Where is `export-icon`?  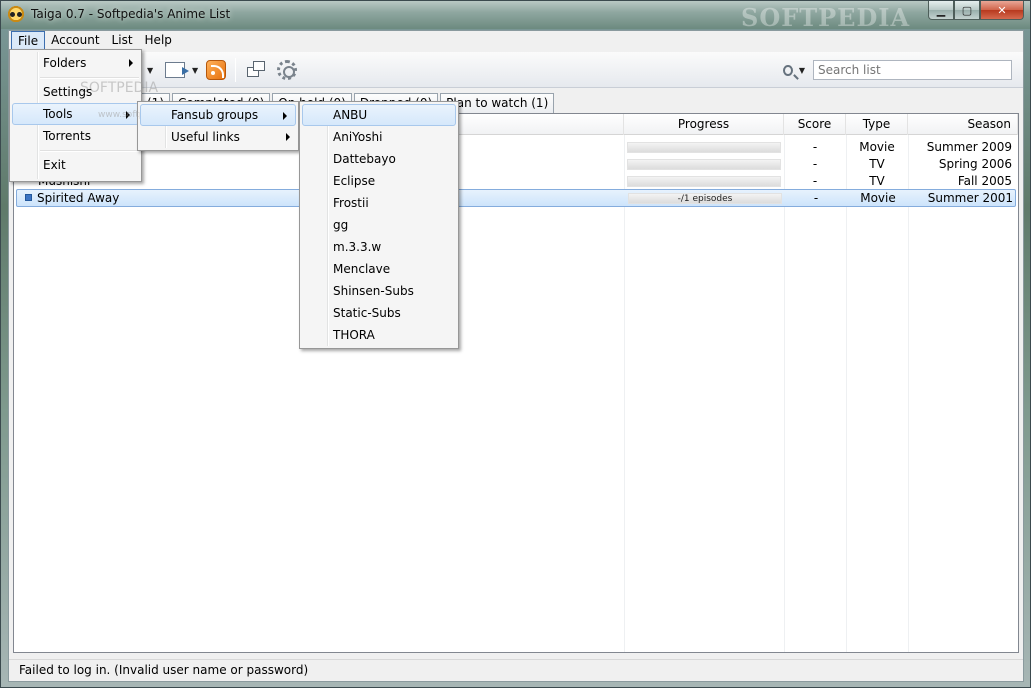 export-icon is located at coordinates (177, 70).